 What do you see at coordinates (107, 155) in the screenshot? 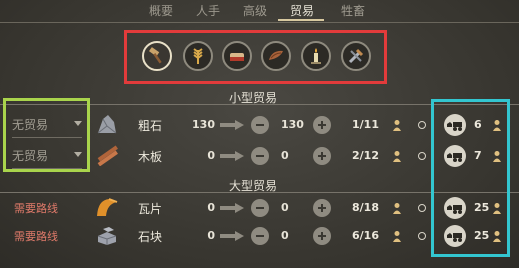
I see `plank-icon` at bounding box center [107, 155].